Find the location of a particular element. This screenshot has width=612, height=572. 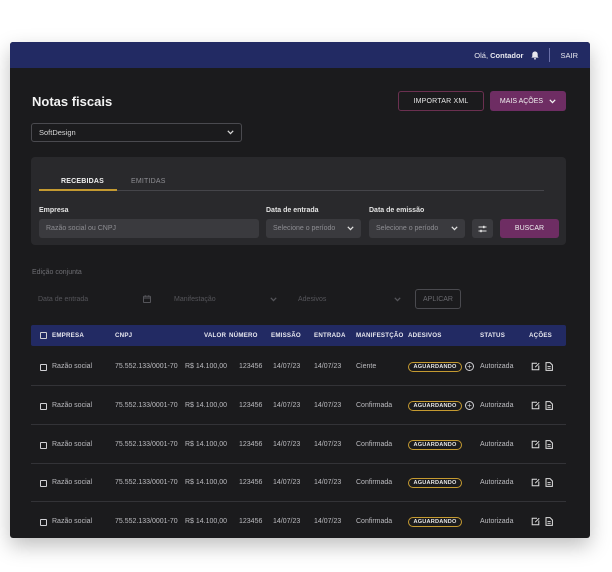

bulk-entry-date-field: Data de entrada is located at coordinates (94, 299).